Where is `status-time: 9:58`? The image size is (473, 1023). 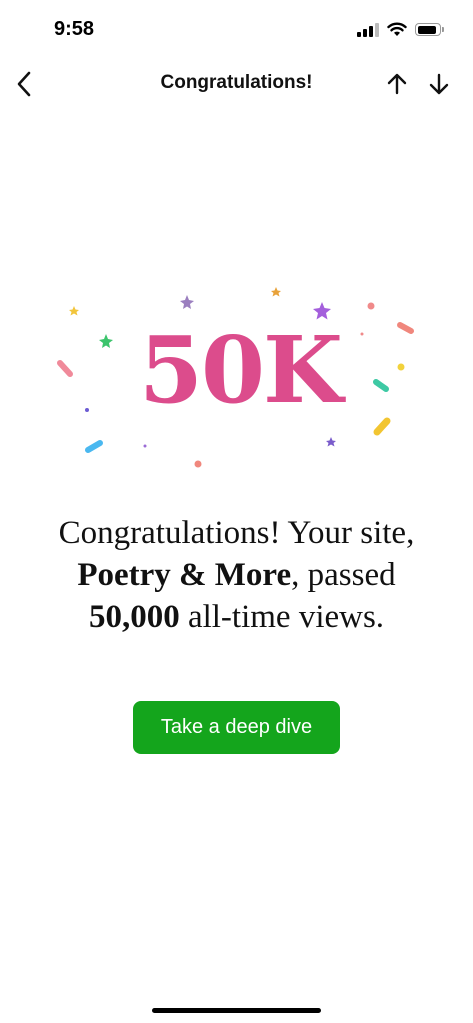 status-time: 9:58 is located at coordinates (74, 29).